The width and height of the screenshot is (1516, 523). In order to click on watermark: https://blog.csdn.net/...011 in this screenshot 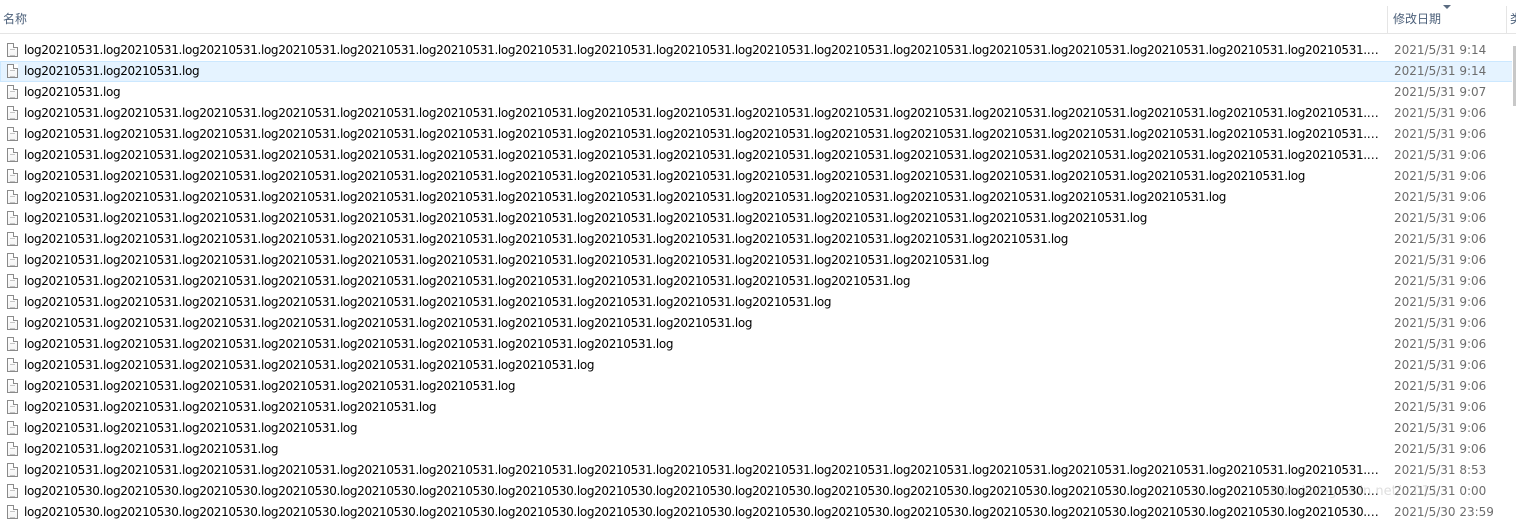, I will do `click(1350, 491)`.